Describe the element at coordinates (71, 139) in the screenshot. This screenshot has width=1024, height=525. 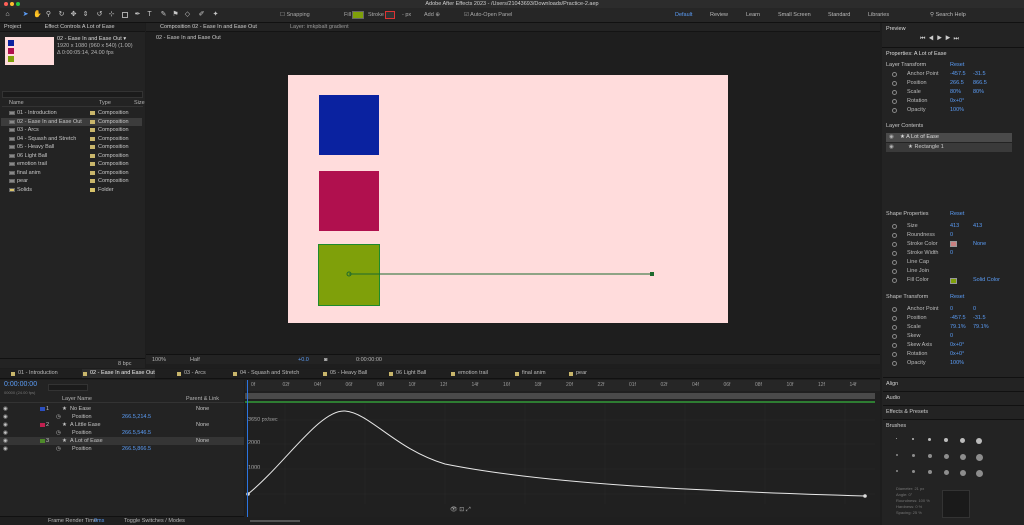
I see `project-item: 04 - Squash and Stretch Composition` at that location.